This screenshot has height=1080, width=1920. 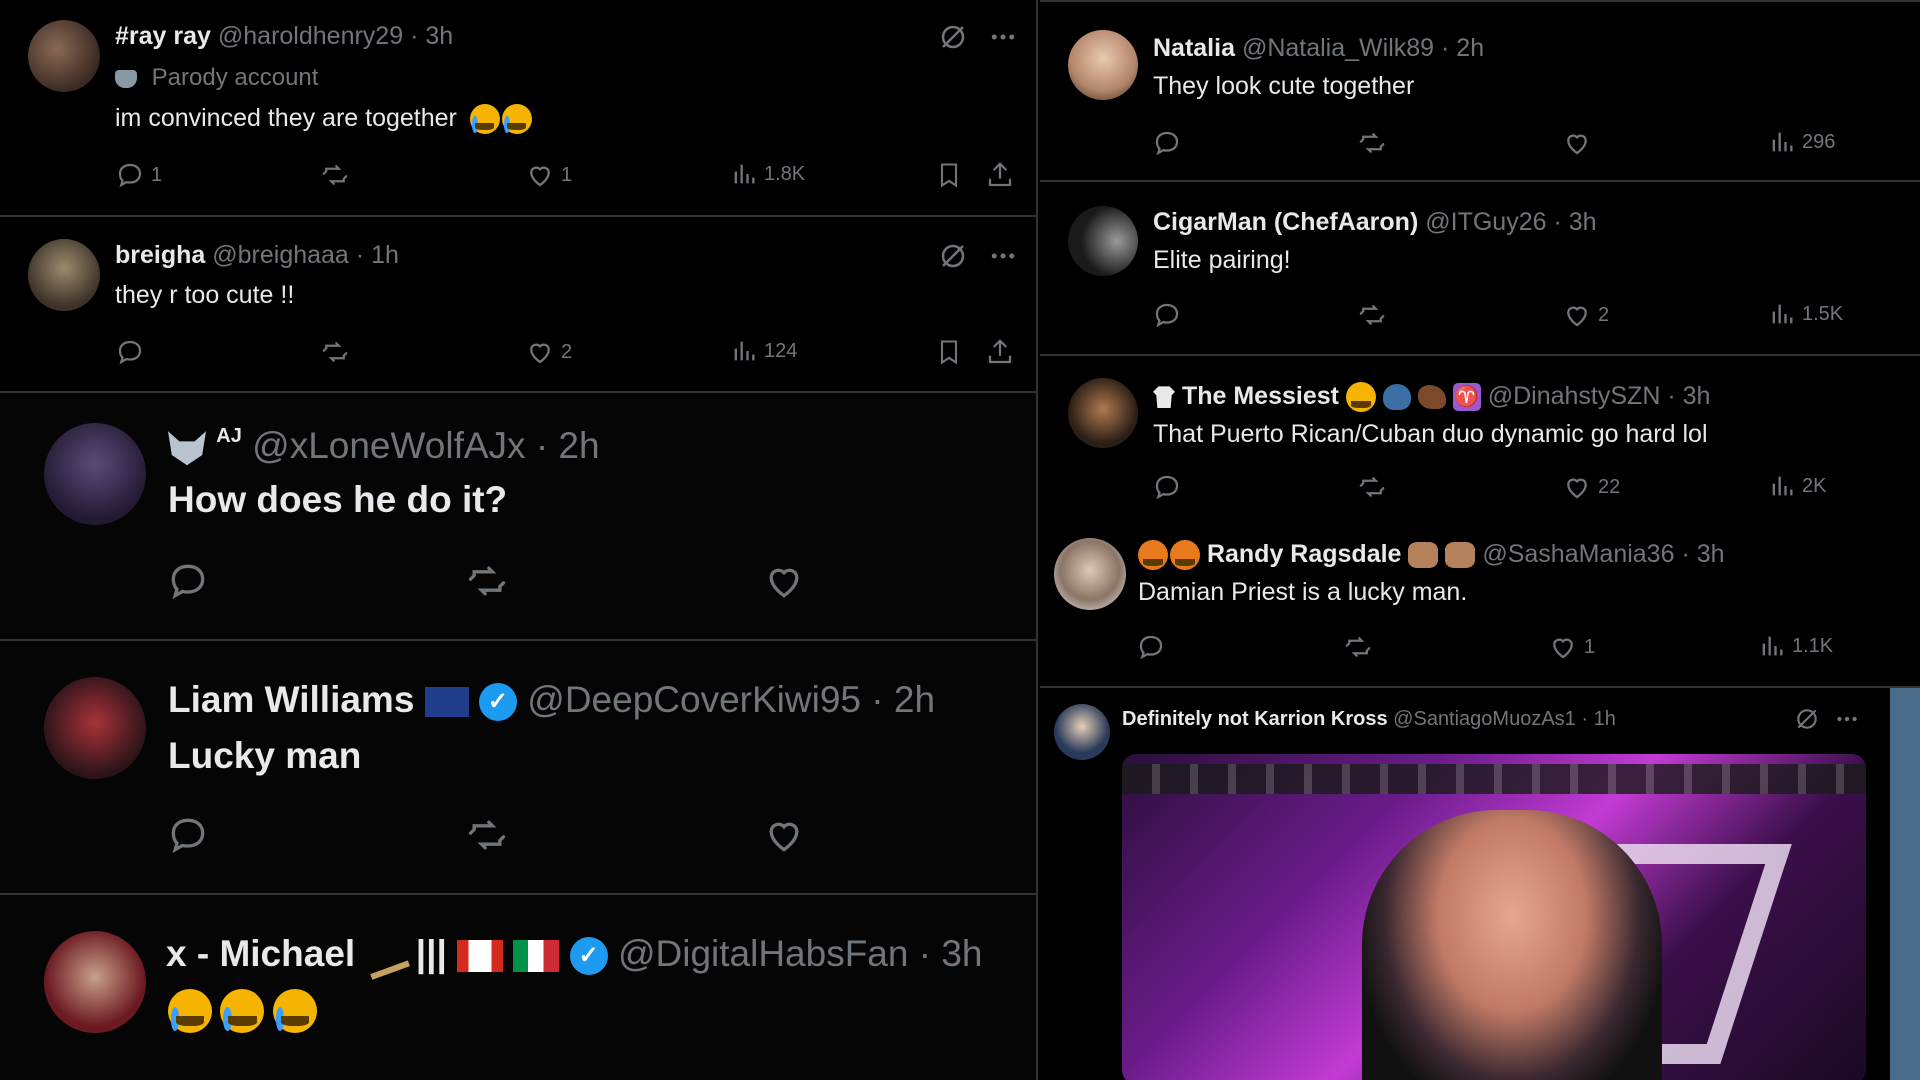 What do you see at coordinates (280, 255) in the screenshot?
I see `handle: @breighaaa` at bounding box center [280, 255].